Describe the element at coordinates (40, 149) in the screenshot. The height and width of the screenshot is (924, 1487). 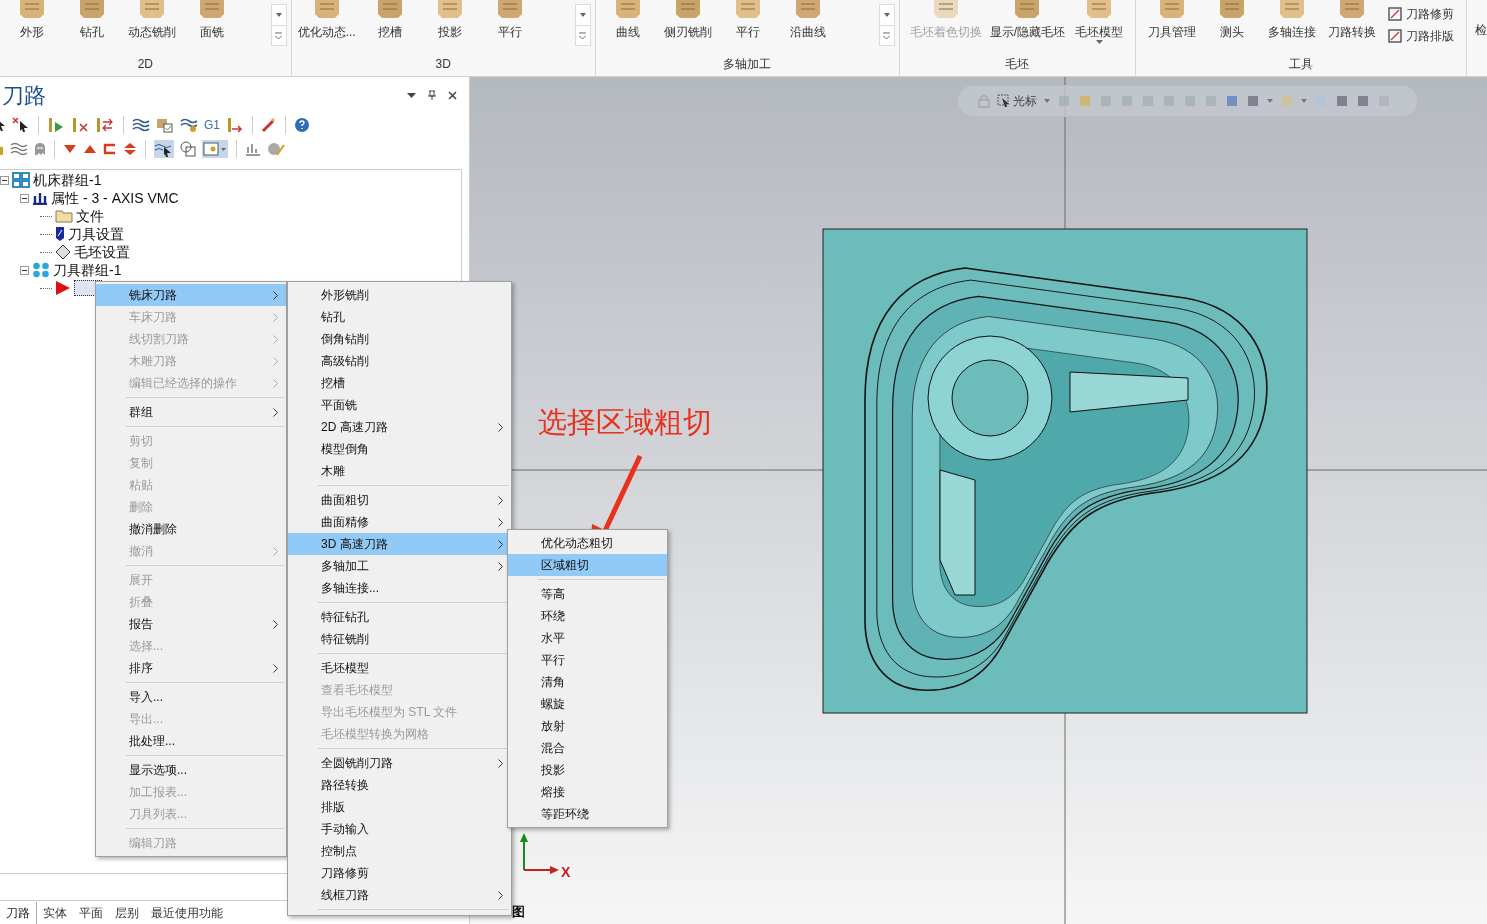
I see `ghost-icon` at that location.